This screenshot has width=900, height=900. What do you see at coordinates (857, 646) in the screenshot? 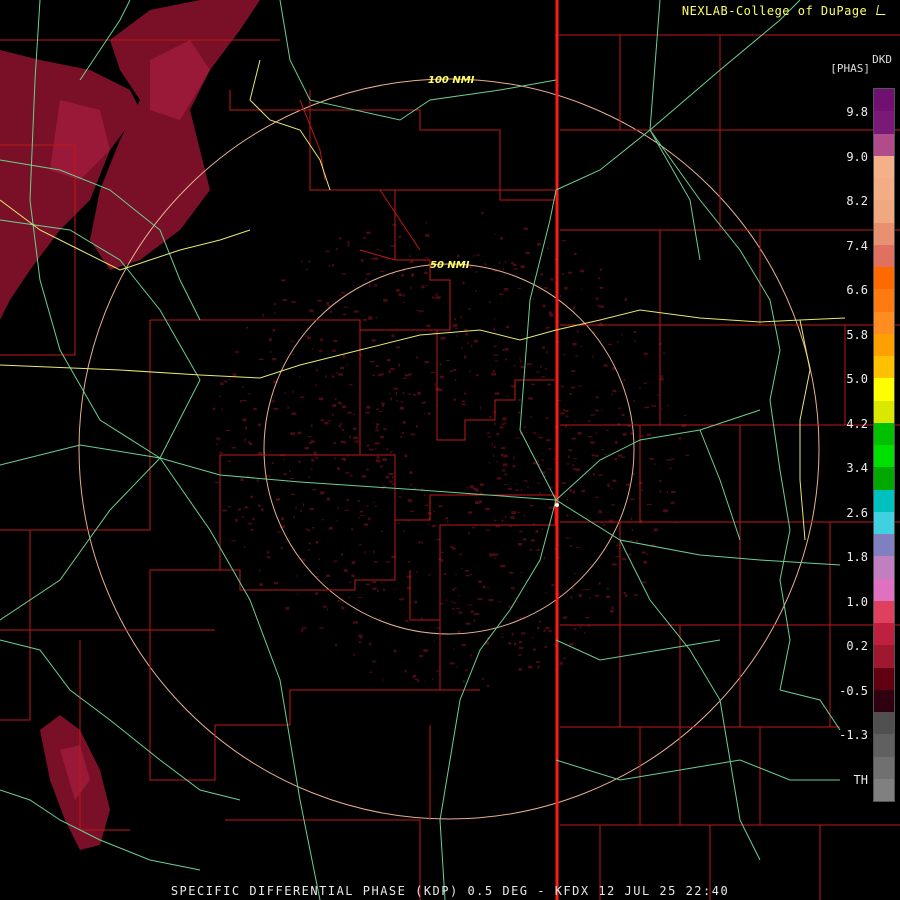
I see `legend-tick-label: 0.2` at bounding box center [857, 646].